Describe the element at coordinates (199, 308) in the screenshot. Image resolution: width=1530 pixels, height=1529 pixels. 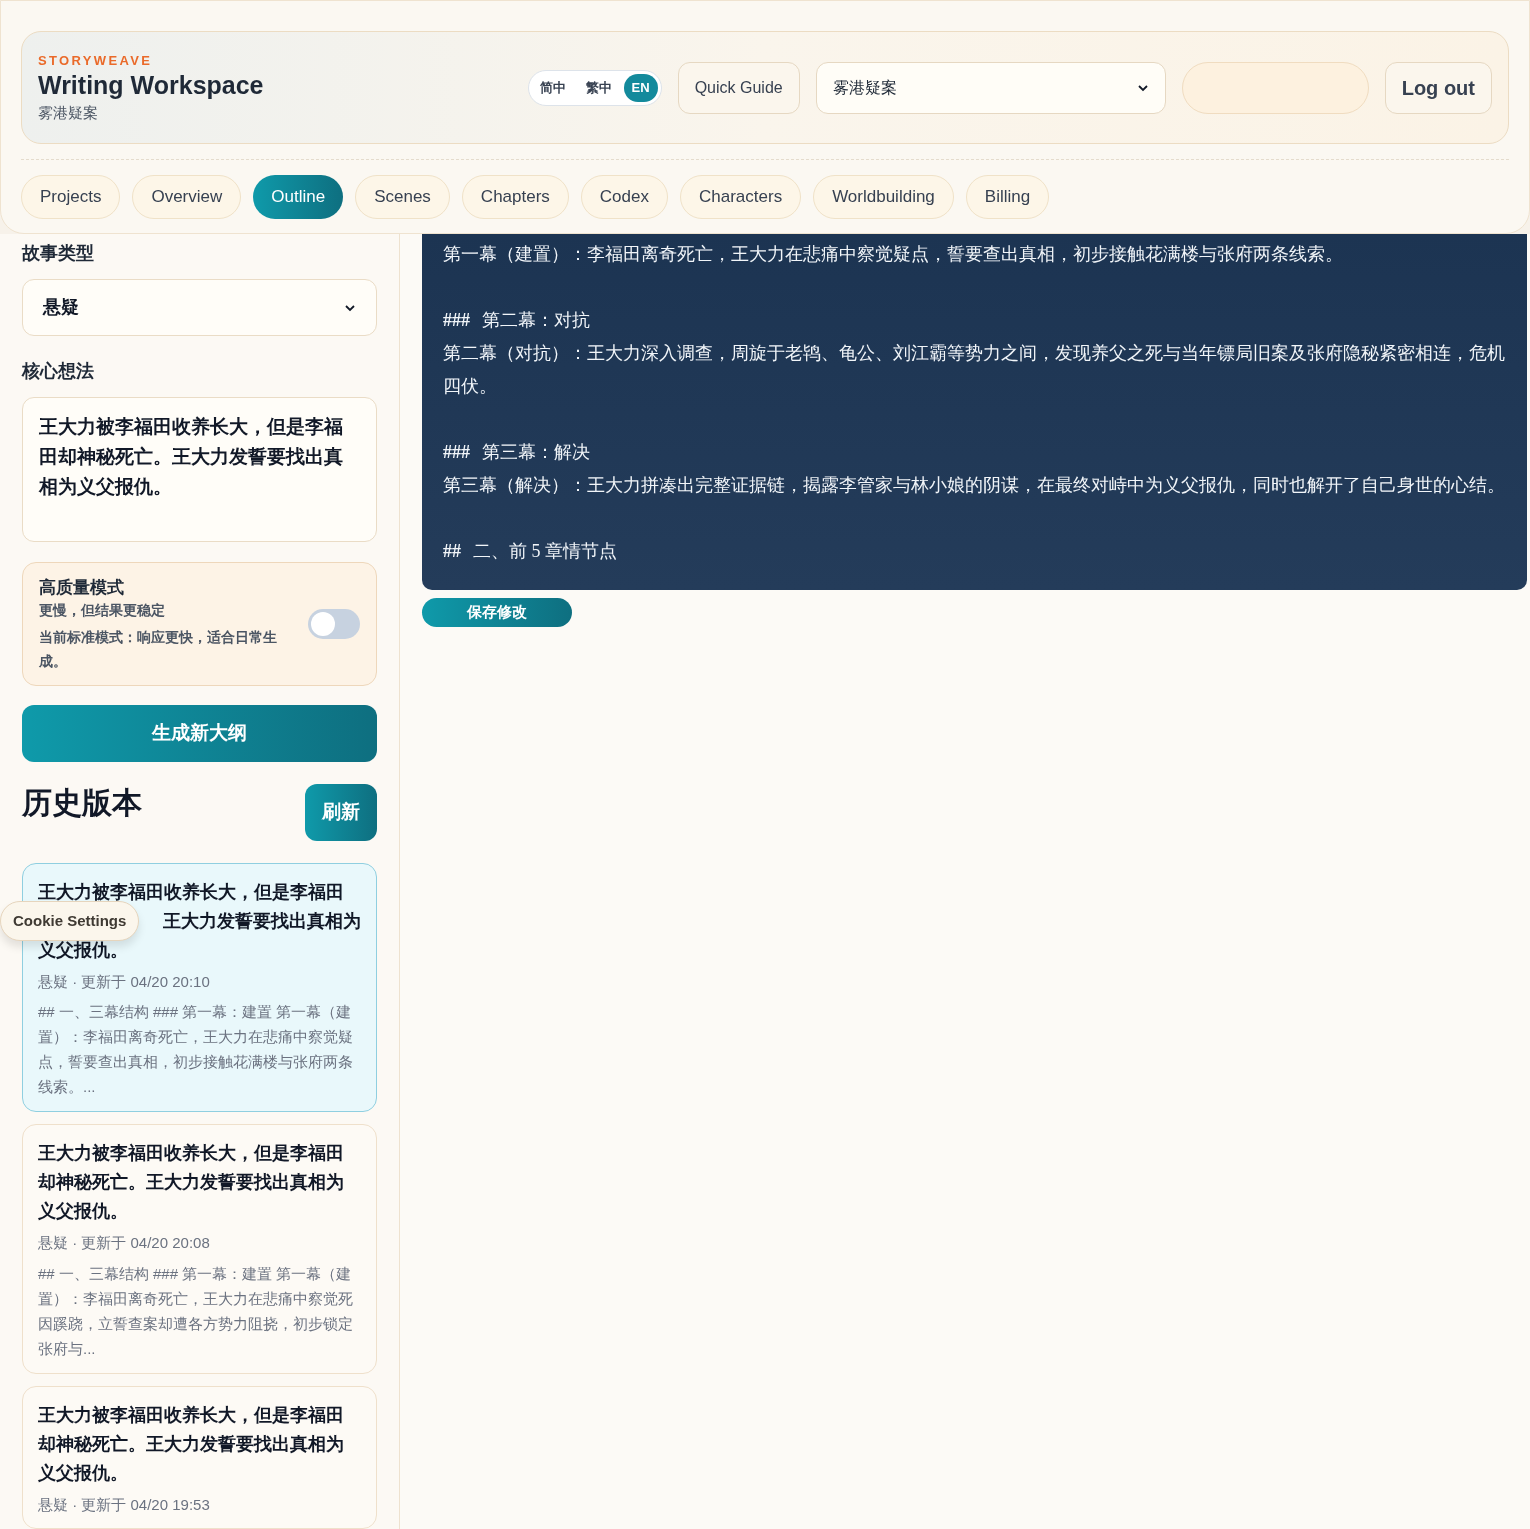
I see `genre-select: 悬疑` at that location.